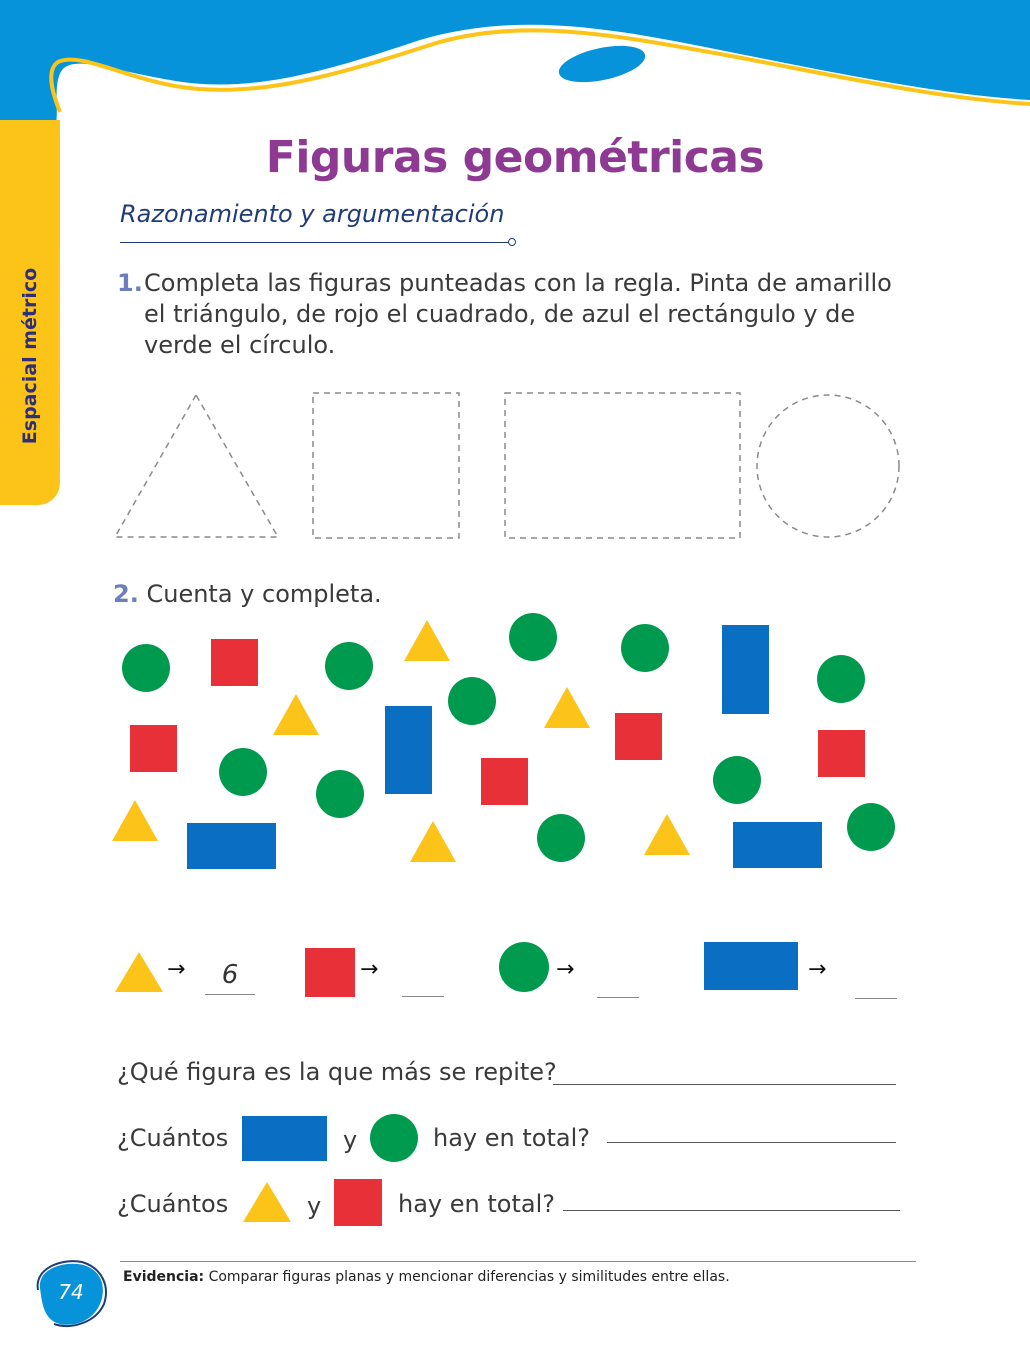 The width and height of the screenshot is (1030, 1350). What do you see at coordinates (515, 72) in the screenshot?
I see `header-wave` at bounding box center [515, 72].